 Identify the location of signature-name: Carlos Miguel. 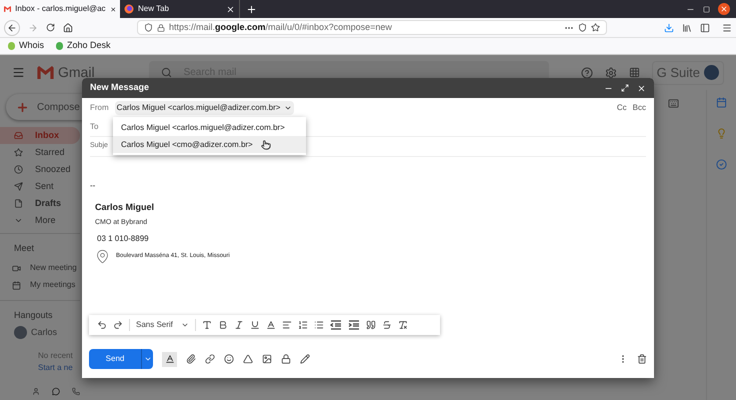
(125, 207).